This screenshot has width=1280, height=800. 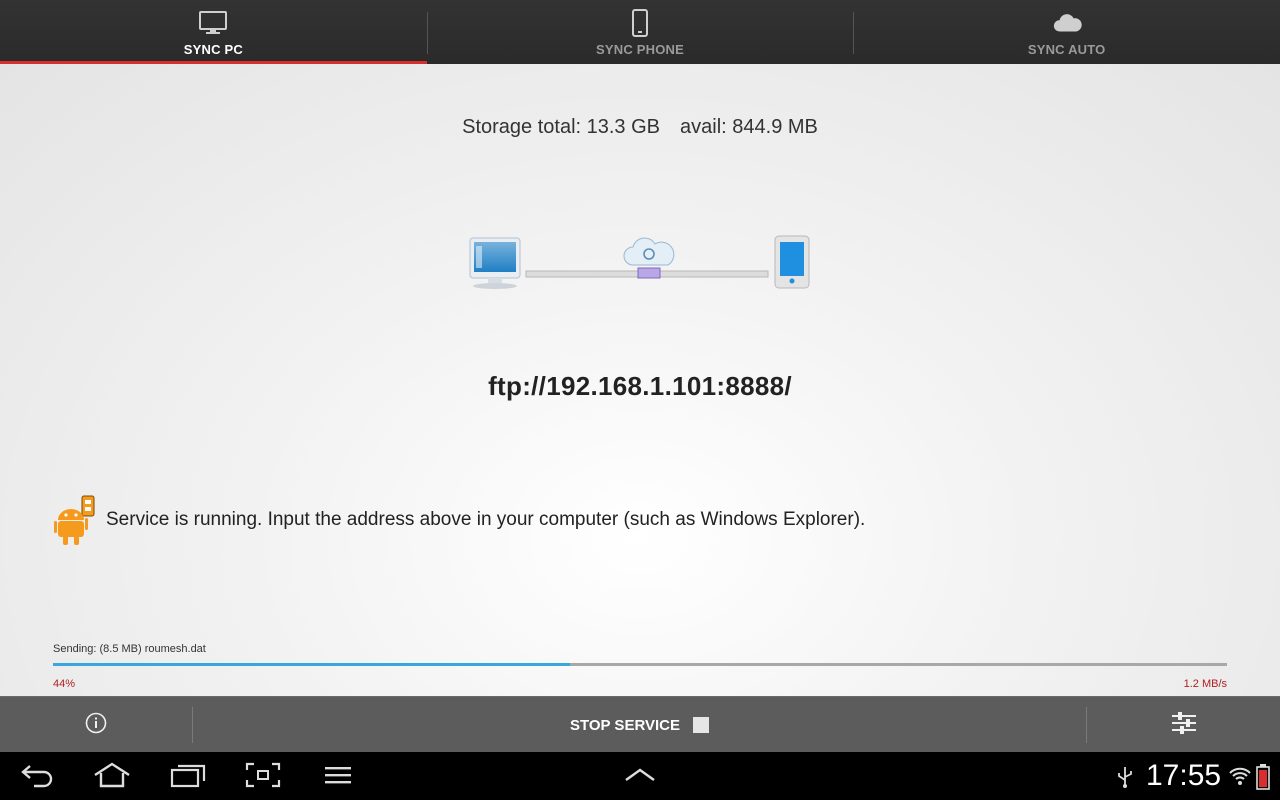 What do you see at coordinates (1066, 49) in the screenshot?
I see `tab-label: SYNC AUTO` at bounding box center [1066, 49].